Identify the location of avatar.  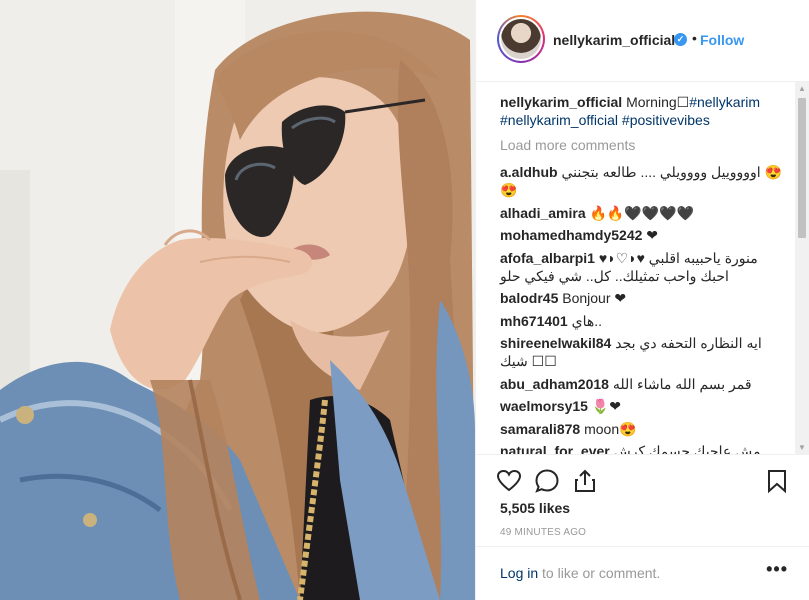
(521, 39).